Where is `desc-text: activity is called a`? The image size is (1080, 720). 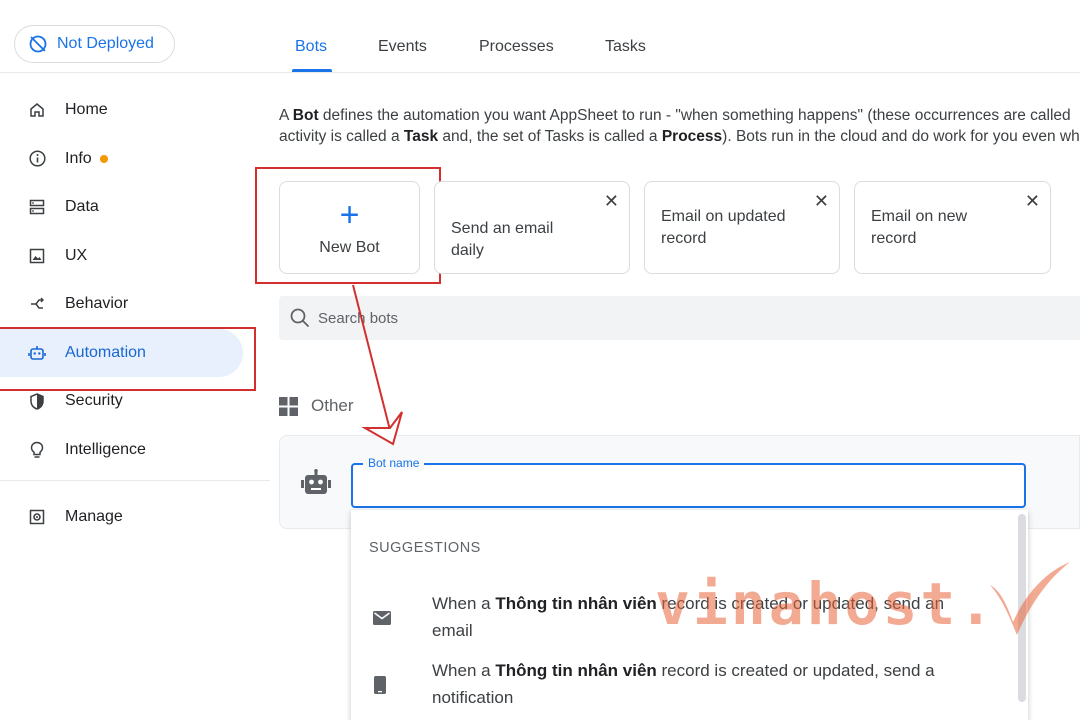 desc-text: activity is called a is located at coordinates (341, 136).